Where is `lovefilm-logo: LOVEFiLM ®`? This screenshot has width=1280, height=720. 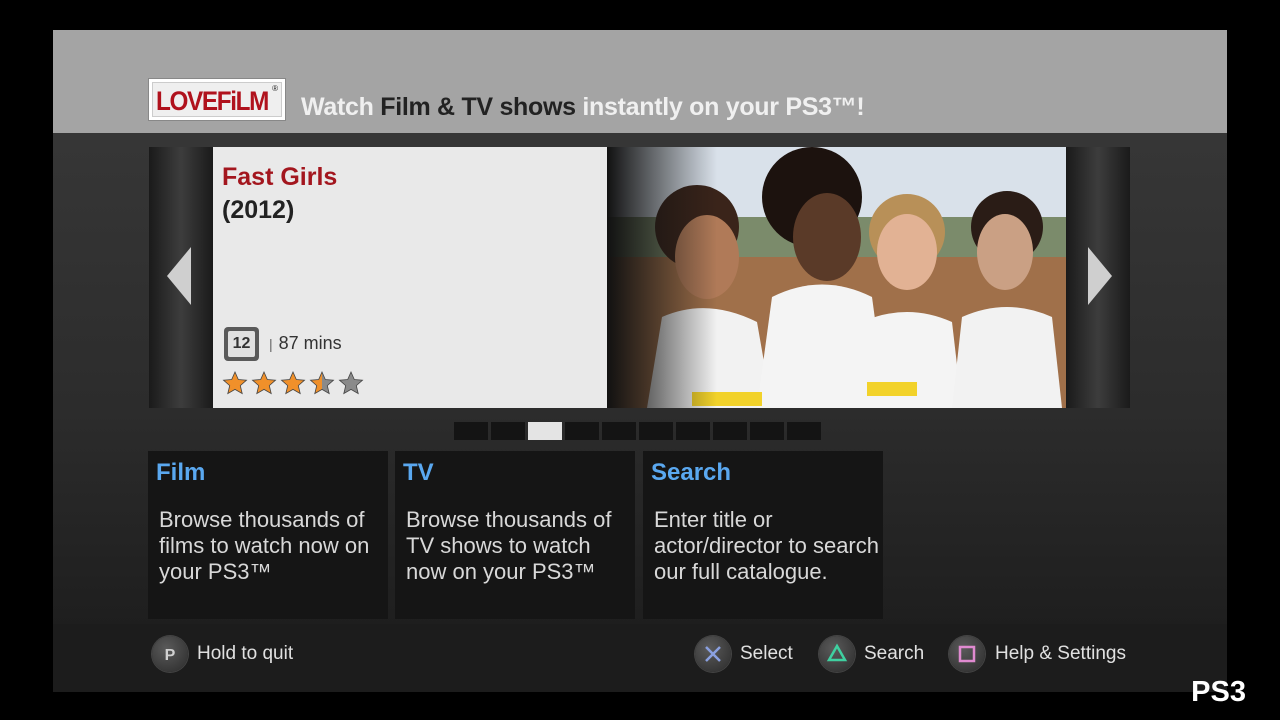 lovefilm-logo: LOVEFiLM ® is located at coordinates (217, 99).